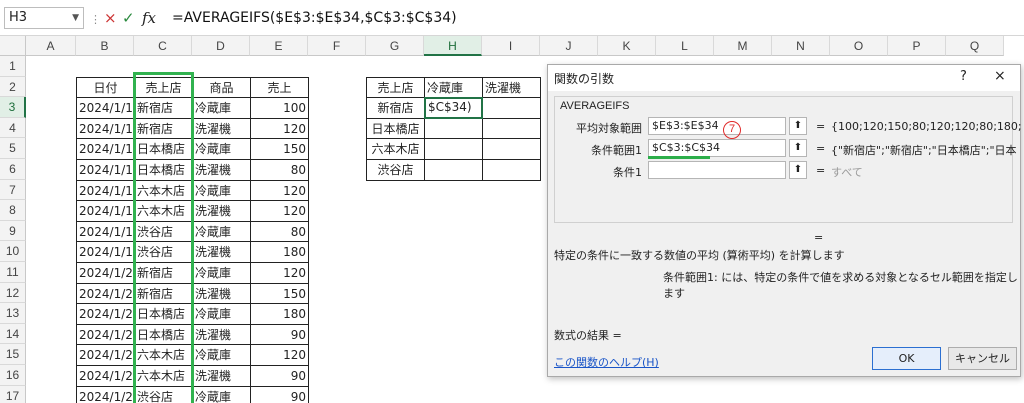  I want to click on insert-function-icon: fx, so click(149, 18).